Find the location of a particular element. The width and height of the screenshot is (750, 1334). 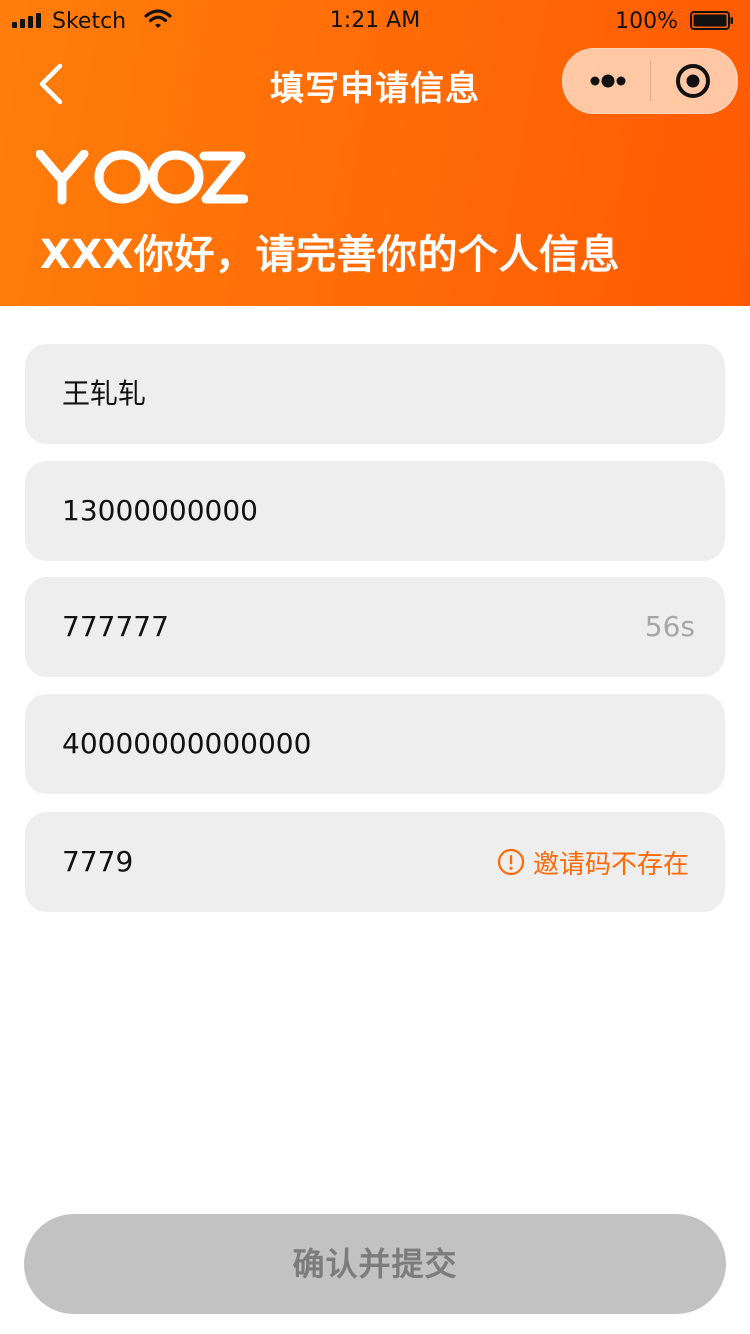

id-number-field: 40000000000000 is located at coordinates (375, 744).